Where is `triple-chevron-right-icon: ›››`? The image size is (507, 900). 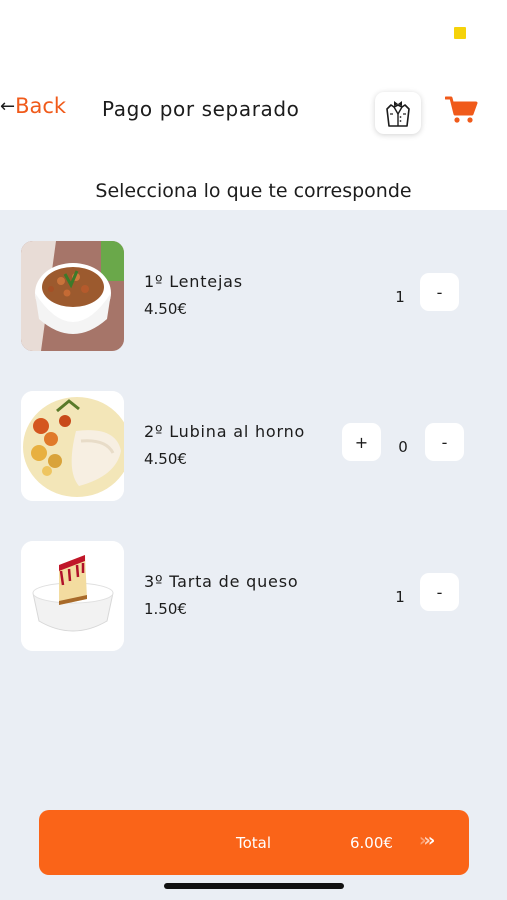 triple-chevron-right-icon: ››› is located at coordinates (427, 840).